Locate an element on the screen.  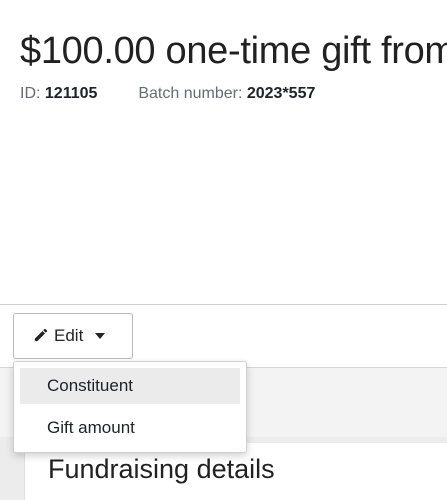
edit-button-label: Edit is located at coordinates (69, 335).